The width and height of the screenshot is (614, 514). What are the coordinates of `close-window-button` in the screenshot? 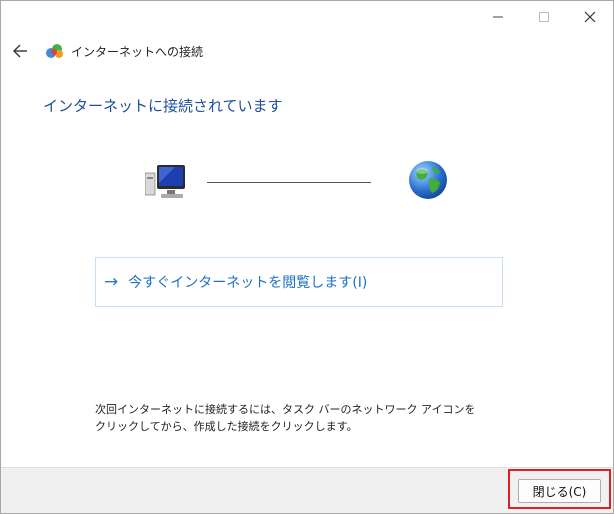 It's located at (590, 17).